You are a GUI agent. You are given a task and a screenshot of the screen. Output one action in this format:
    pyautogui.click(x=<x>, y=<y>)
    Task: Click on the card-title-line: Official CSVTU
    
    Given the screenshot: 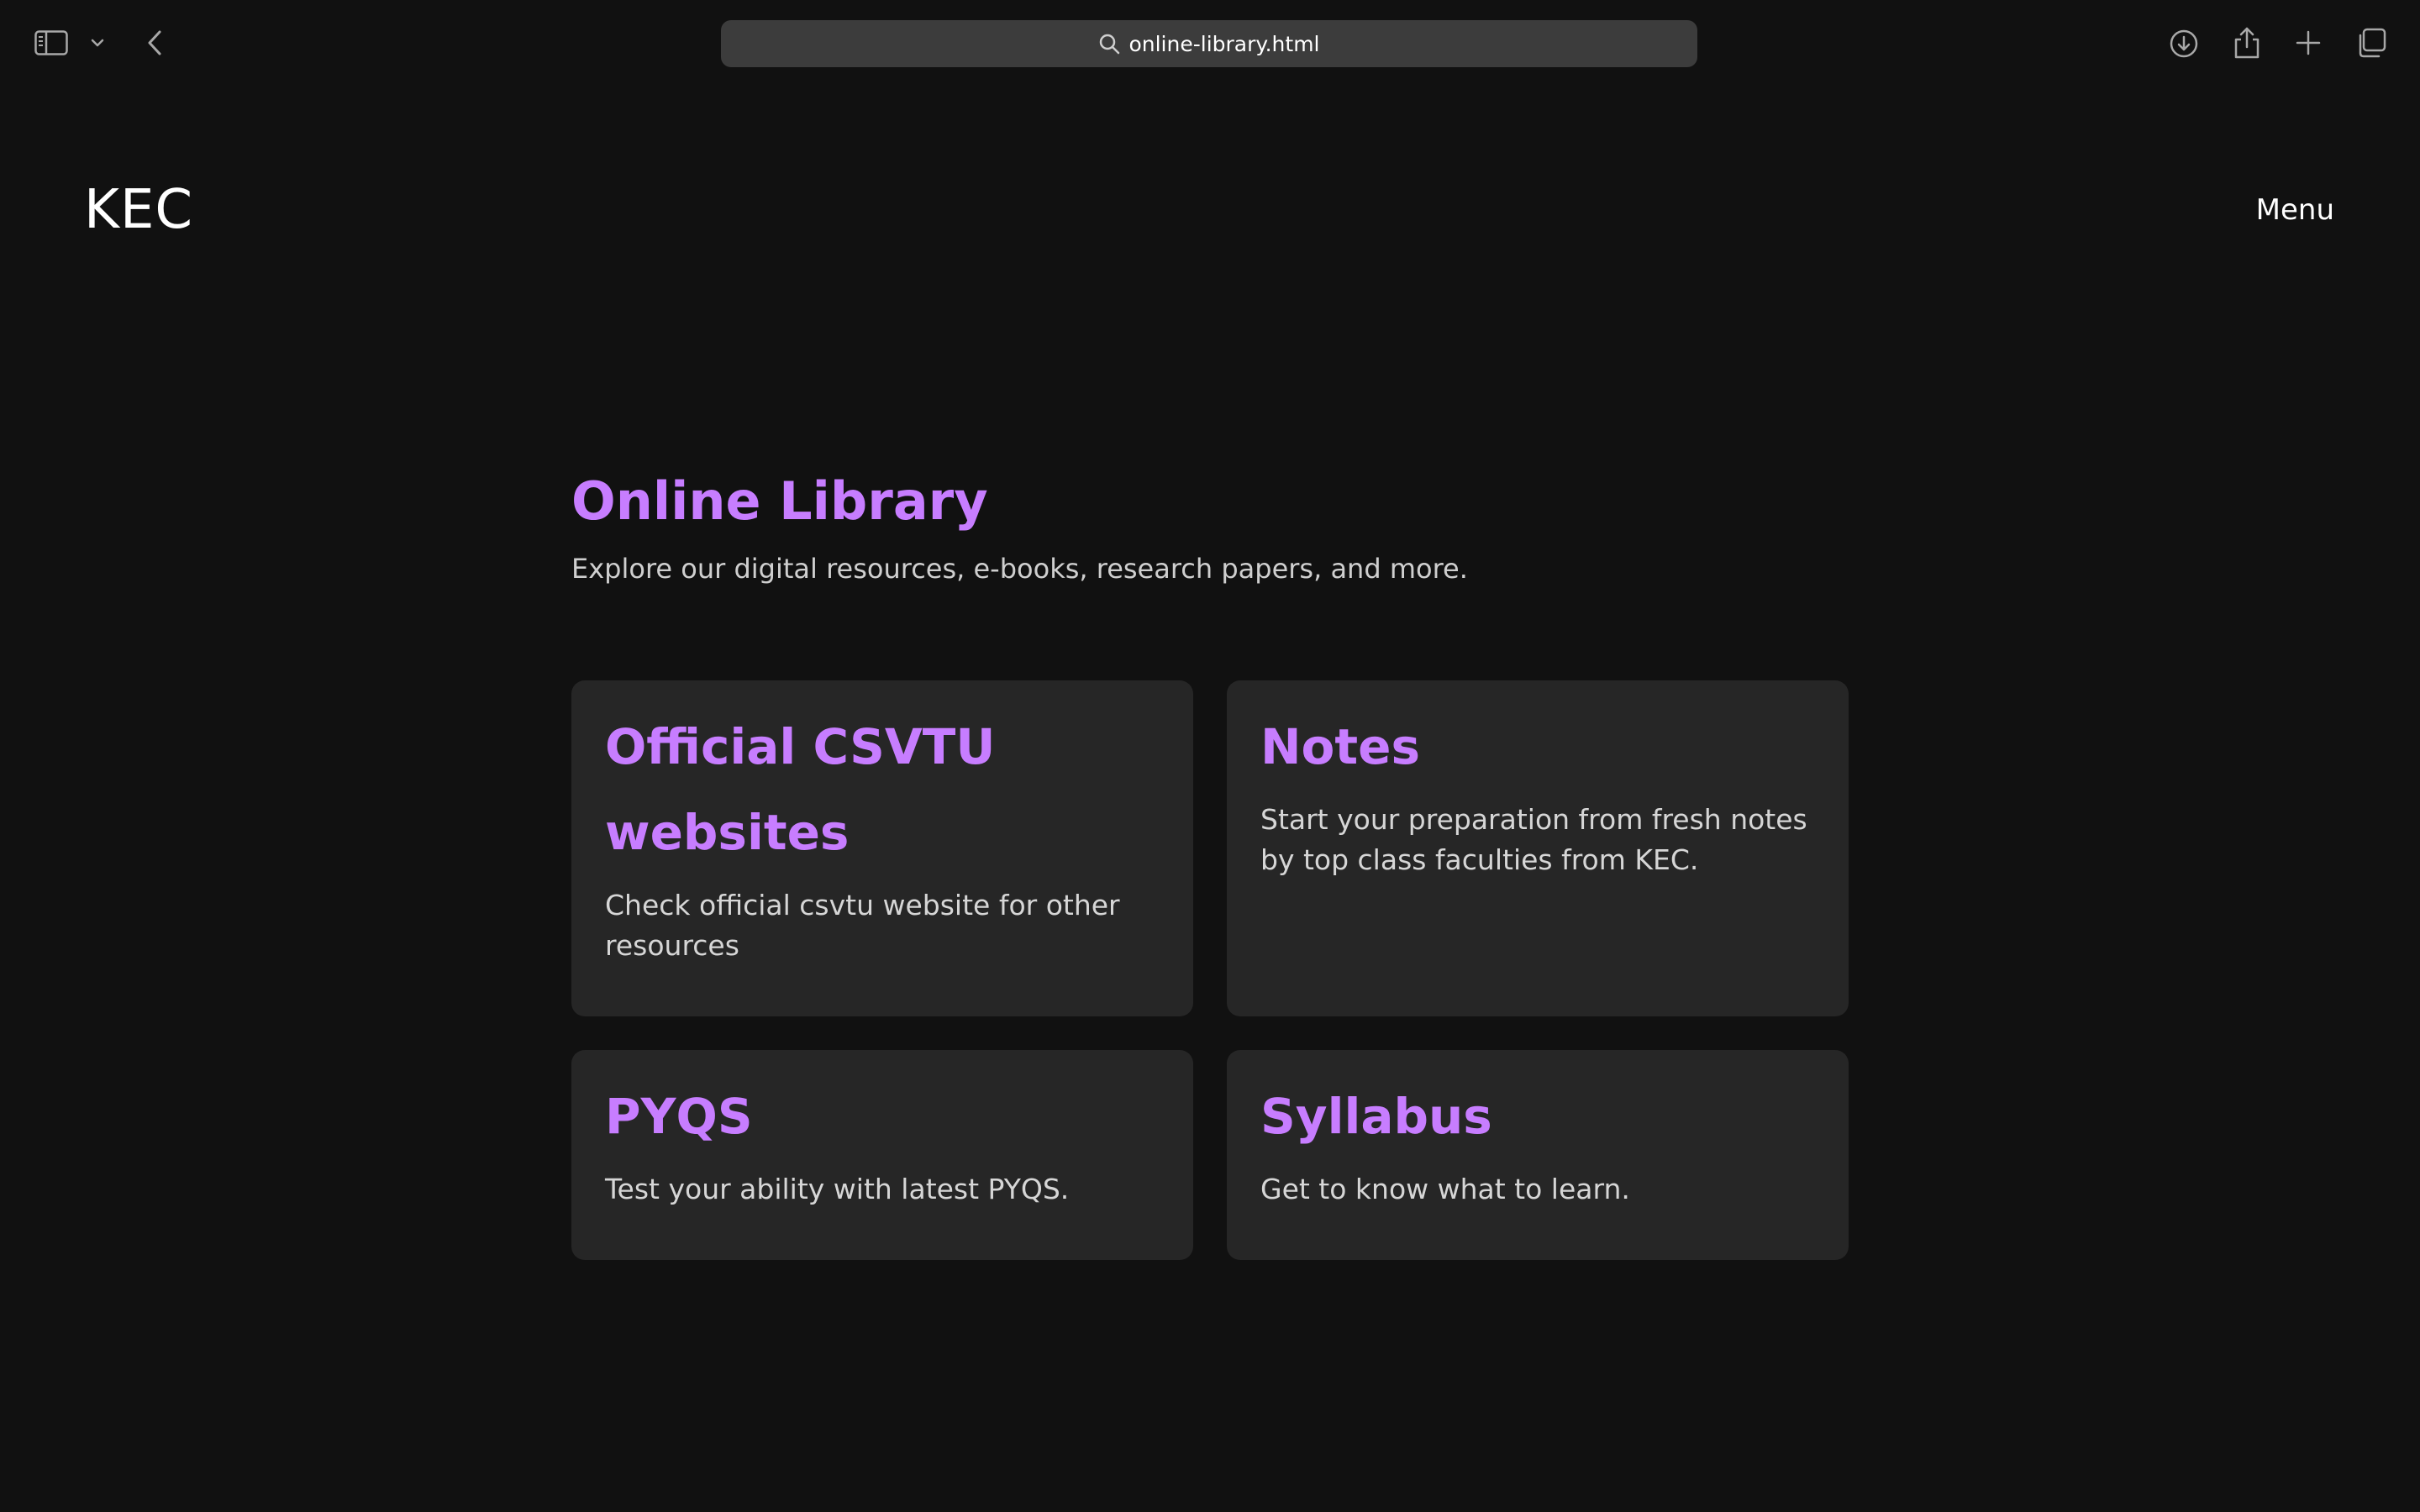 What is the action you would take?
    pyautogui.click(x=800, y=746)
    